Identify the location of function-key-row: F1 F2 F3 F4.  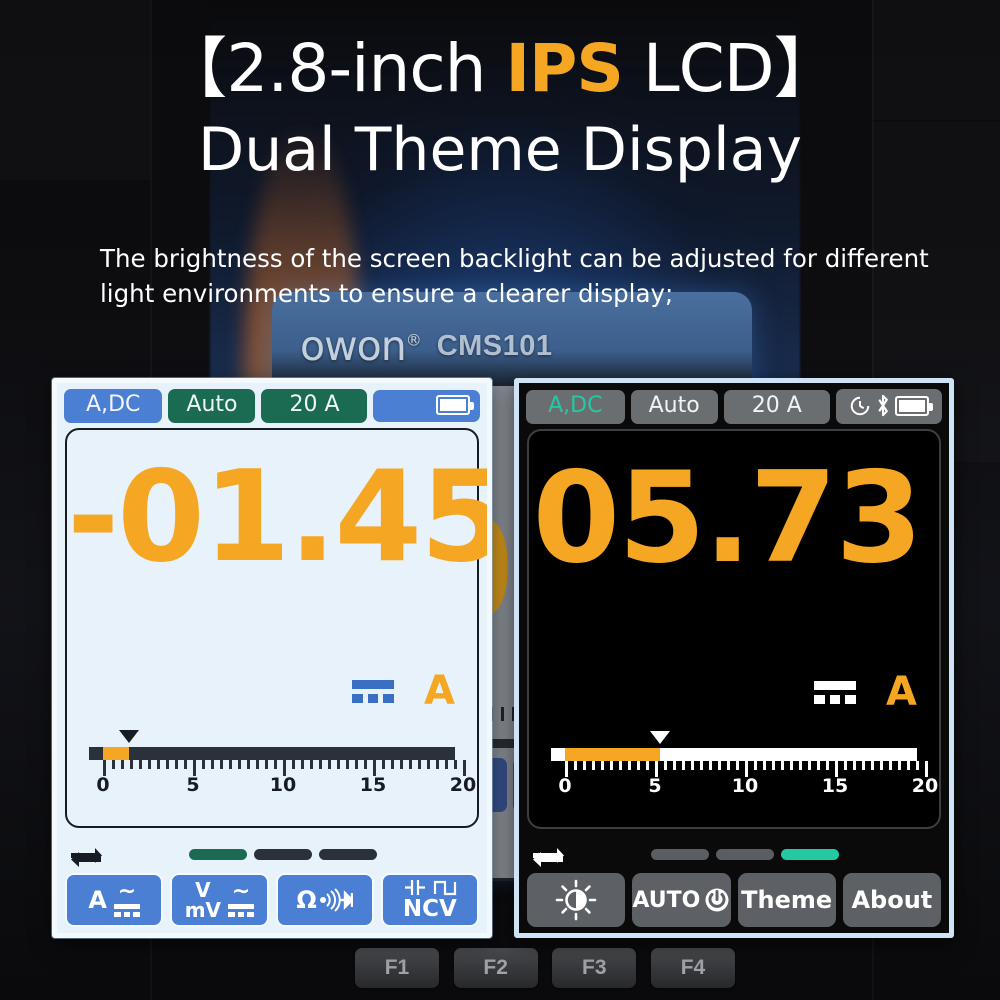
(545, 968).